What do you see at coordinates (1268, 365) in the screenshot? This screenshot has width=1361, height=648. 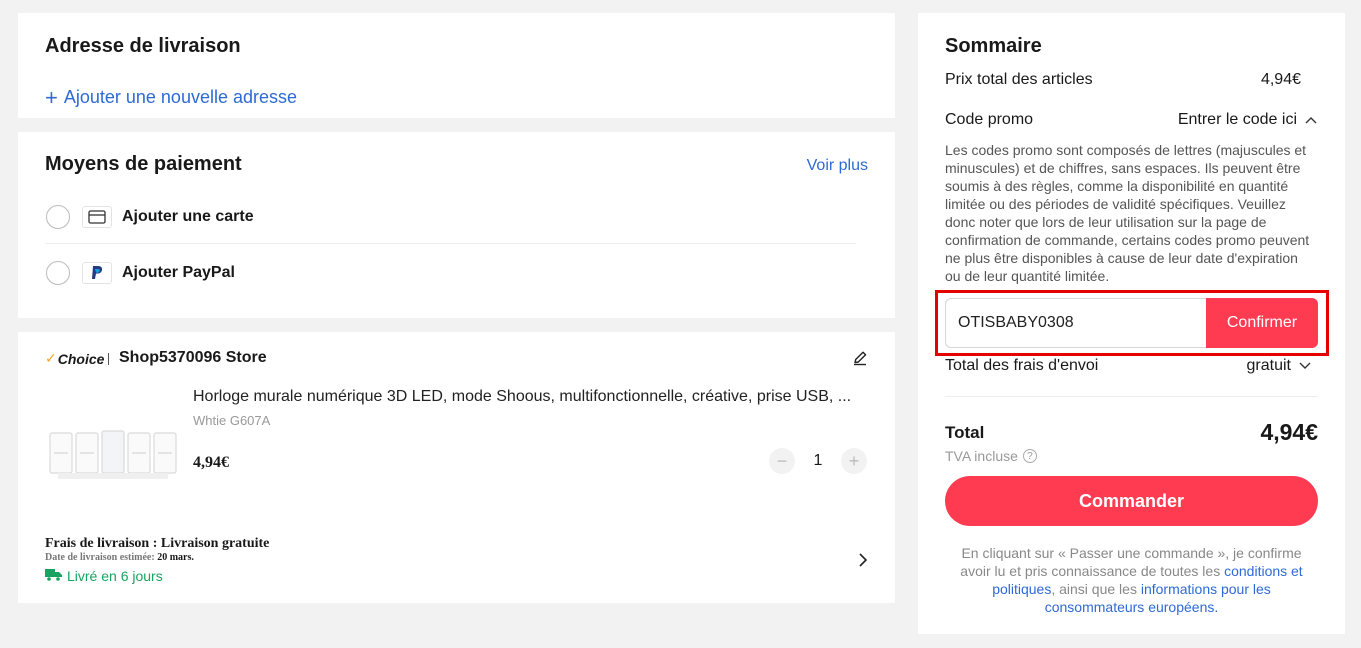 I see `shipping-total-value: gratuit` at bounding box center [1268, 365].